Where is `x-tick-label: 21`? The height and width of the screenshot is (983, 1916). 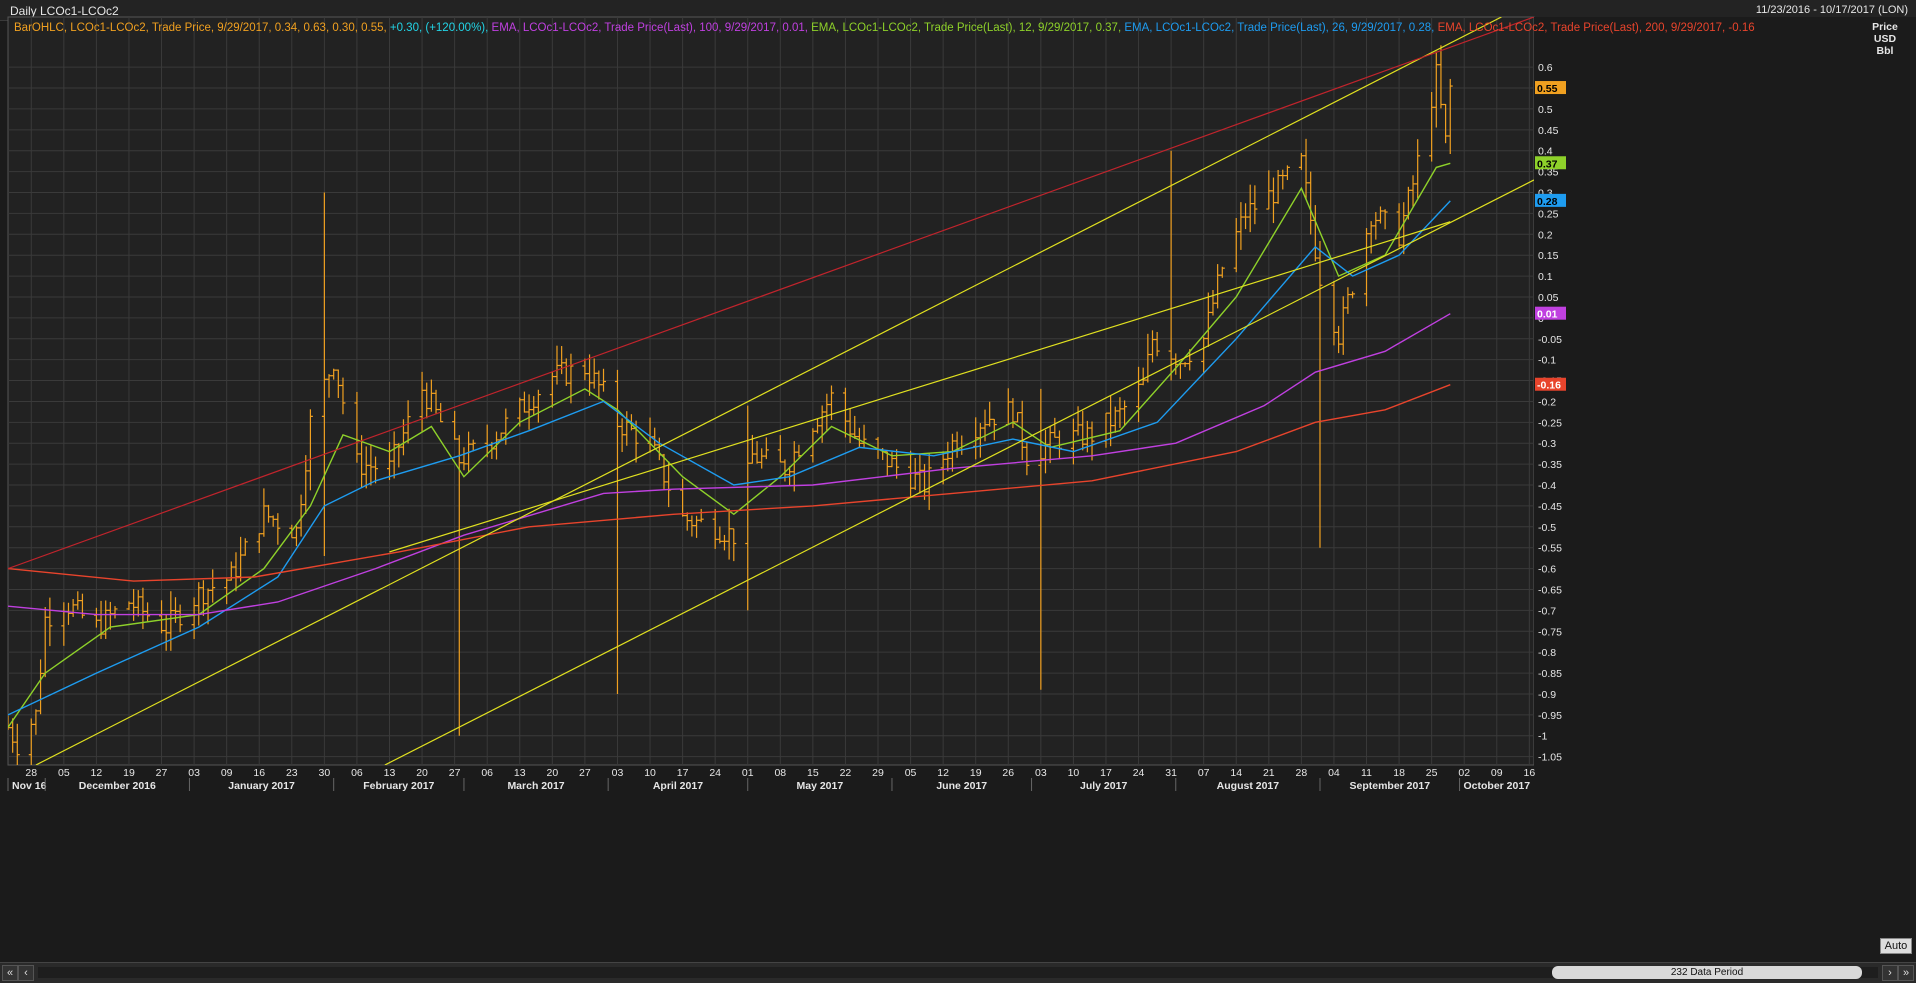 x-tick-label: 21 is located at coordinates (1269, 773).